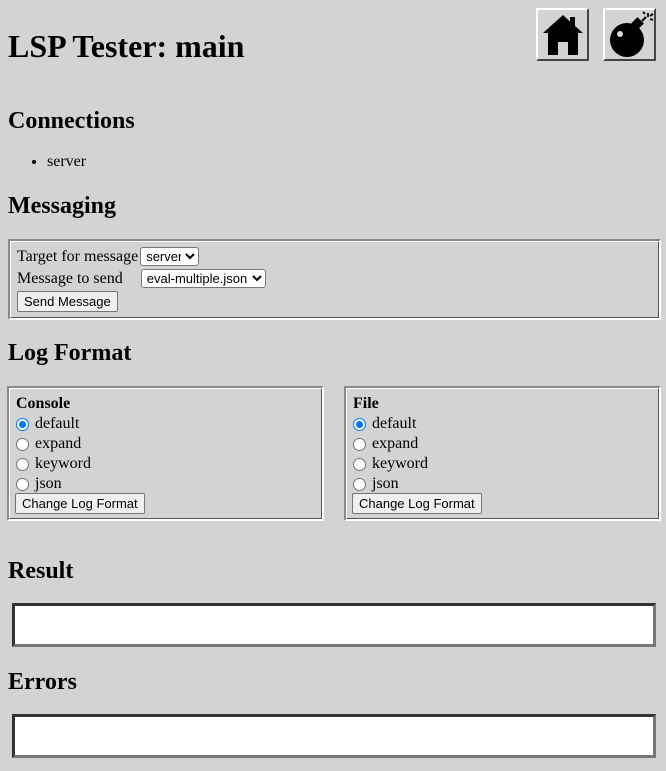 This screenshot has height=771, width=666. I want to click on connections-heading: Connections, so click(71, 121).